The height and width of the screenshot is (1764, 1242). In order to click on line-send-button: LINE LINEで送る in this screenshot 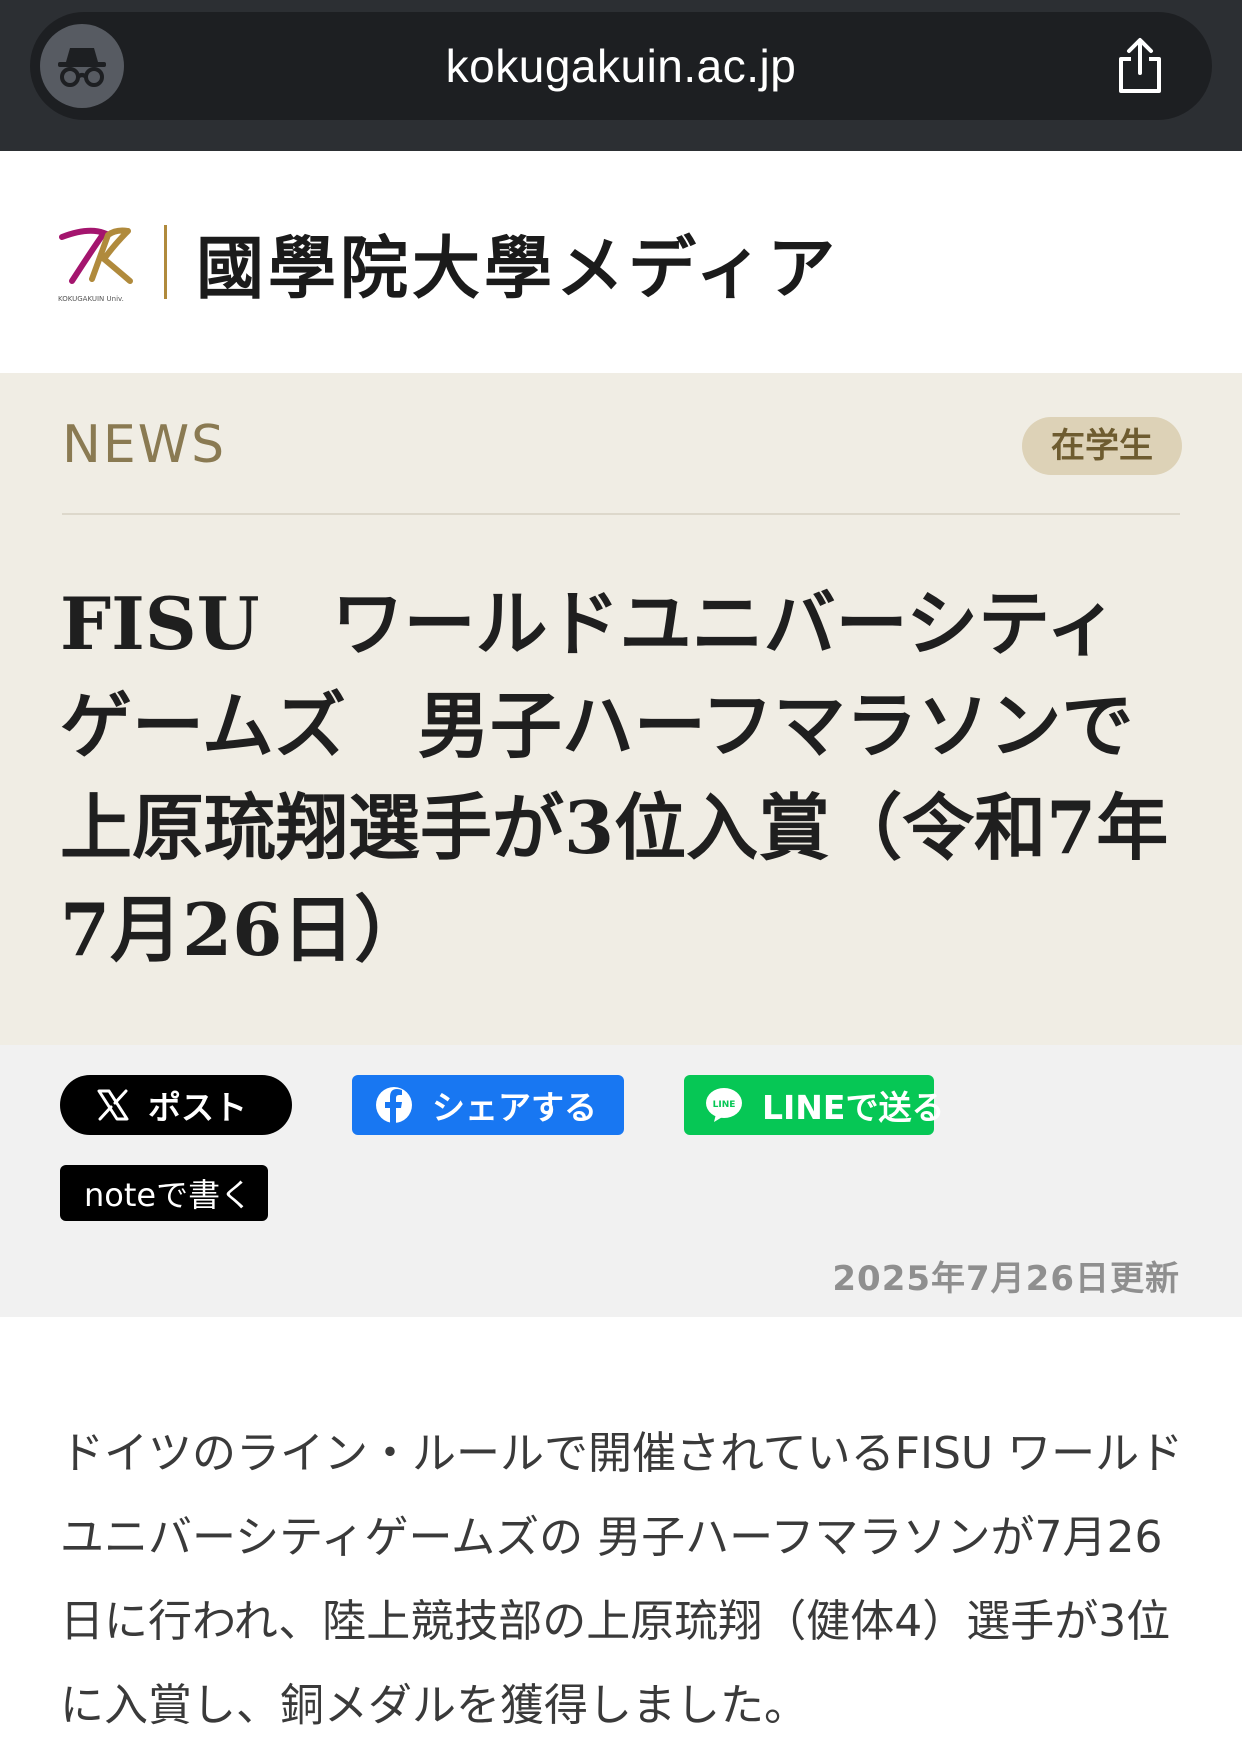, I will do `click(814, 1105)`.